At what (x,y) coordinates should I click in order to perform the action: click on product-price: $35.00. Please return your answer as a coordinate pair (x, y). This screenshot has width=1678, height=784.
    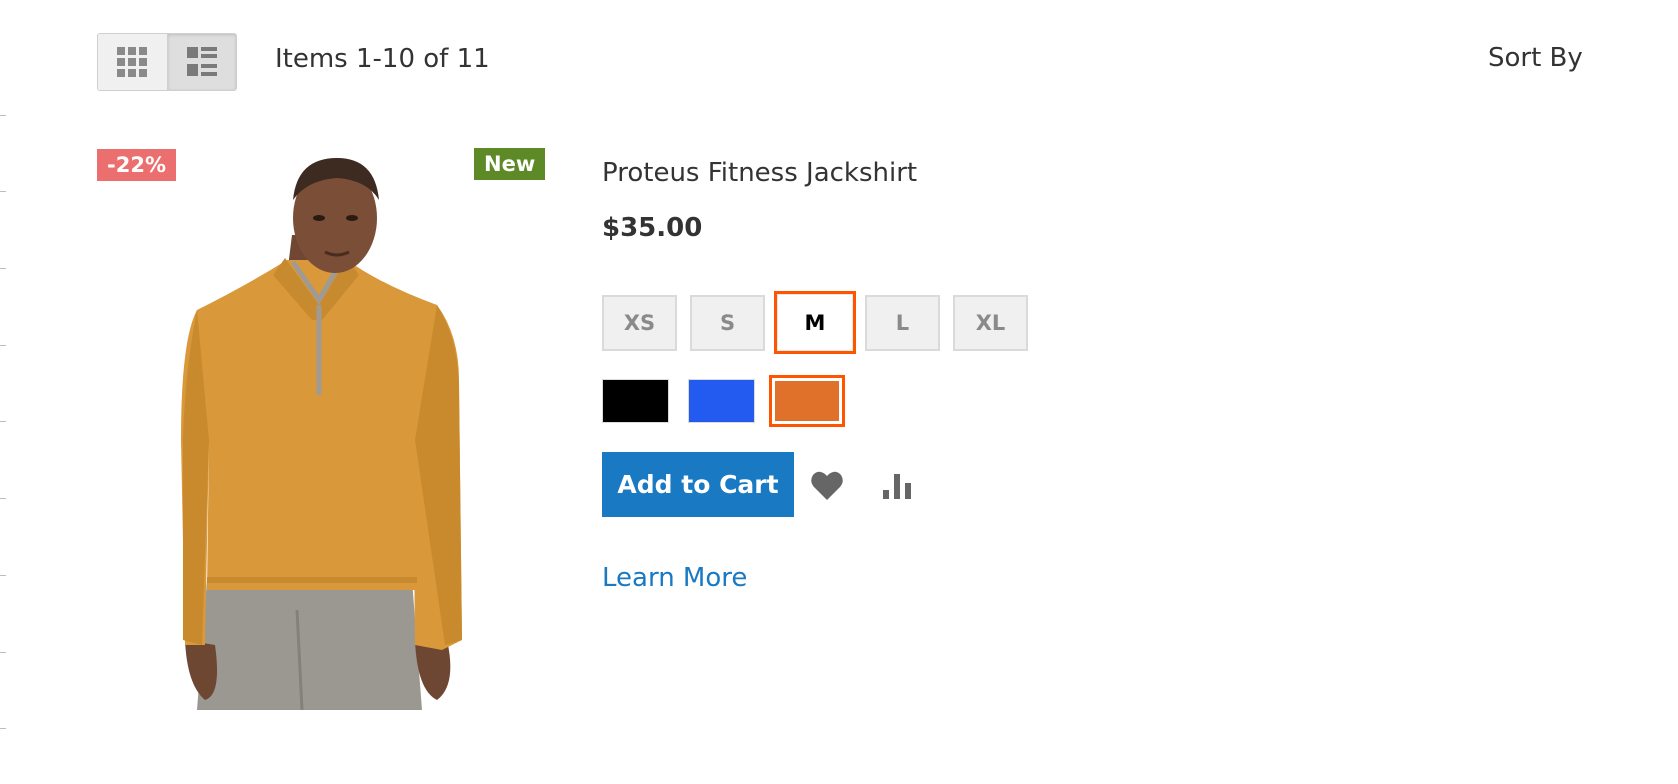
    Looking at the image, I should click on (652, 228).